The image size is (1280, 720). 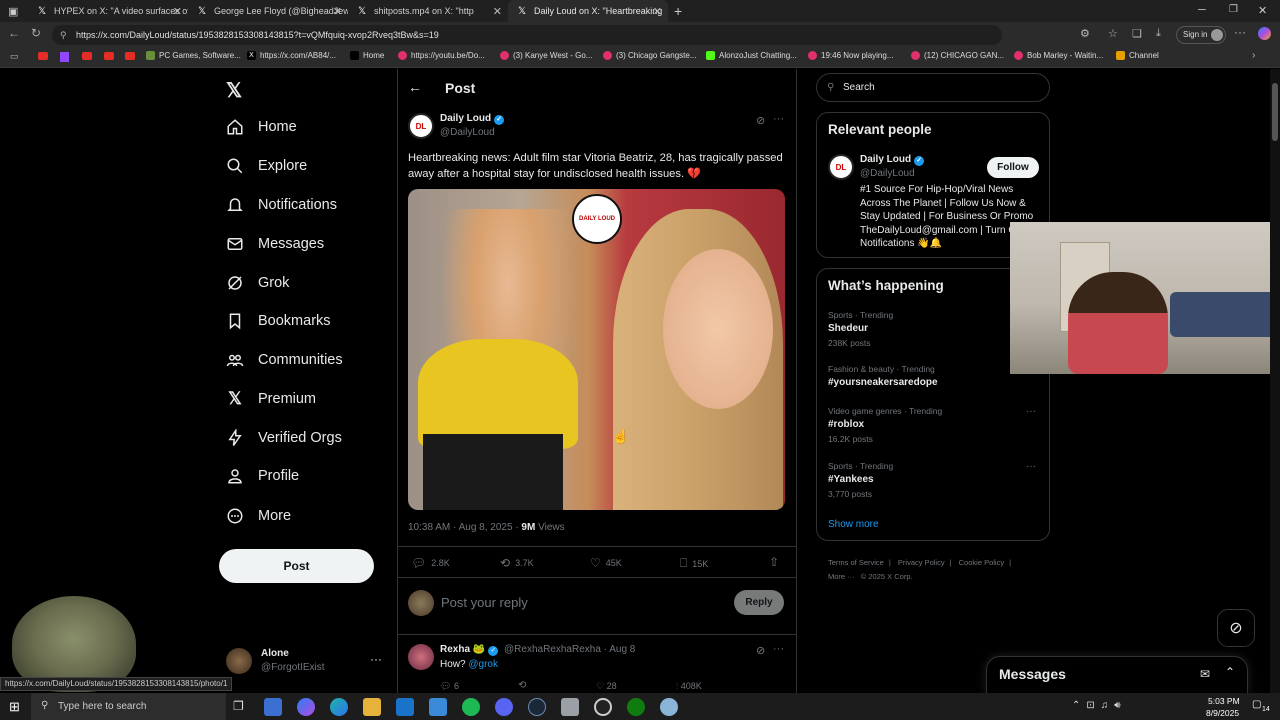 I want to click on nav-communities: Communities, so click(x=284, y=360).